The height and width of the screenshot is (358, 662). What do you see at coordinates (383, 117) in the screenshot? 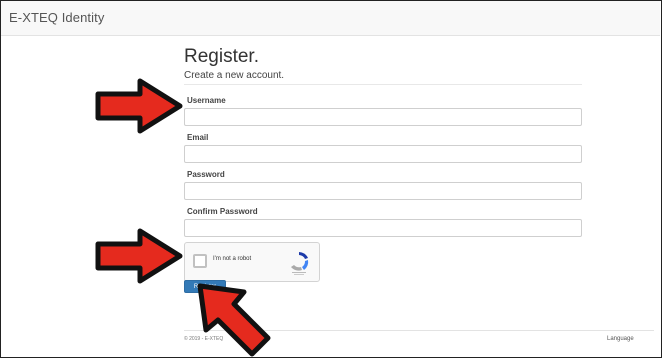
I see `username-field` at bounding box center [383, 117].